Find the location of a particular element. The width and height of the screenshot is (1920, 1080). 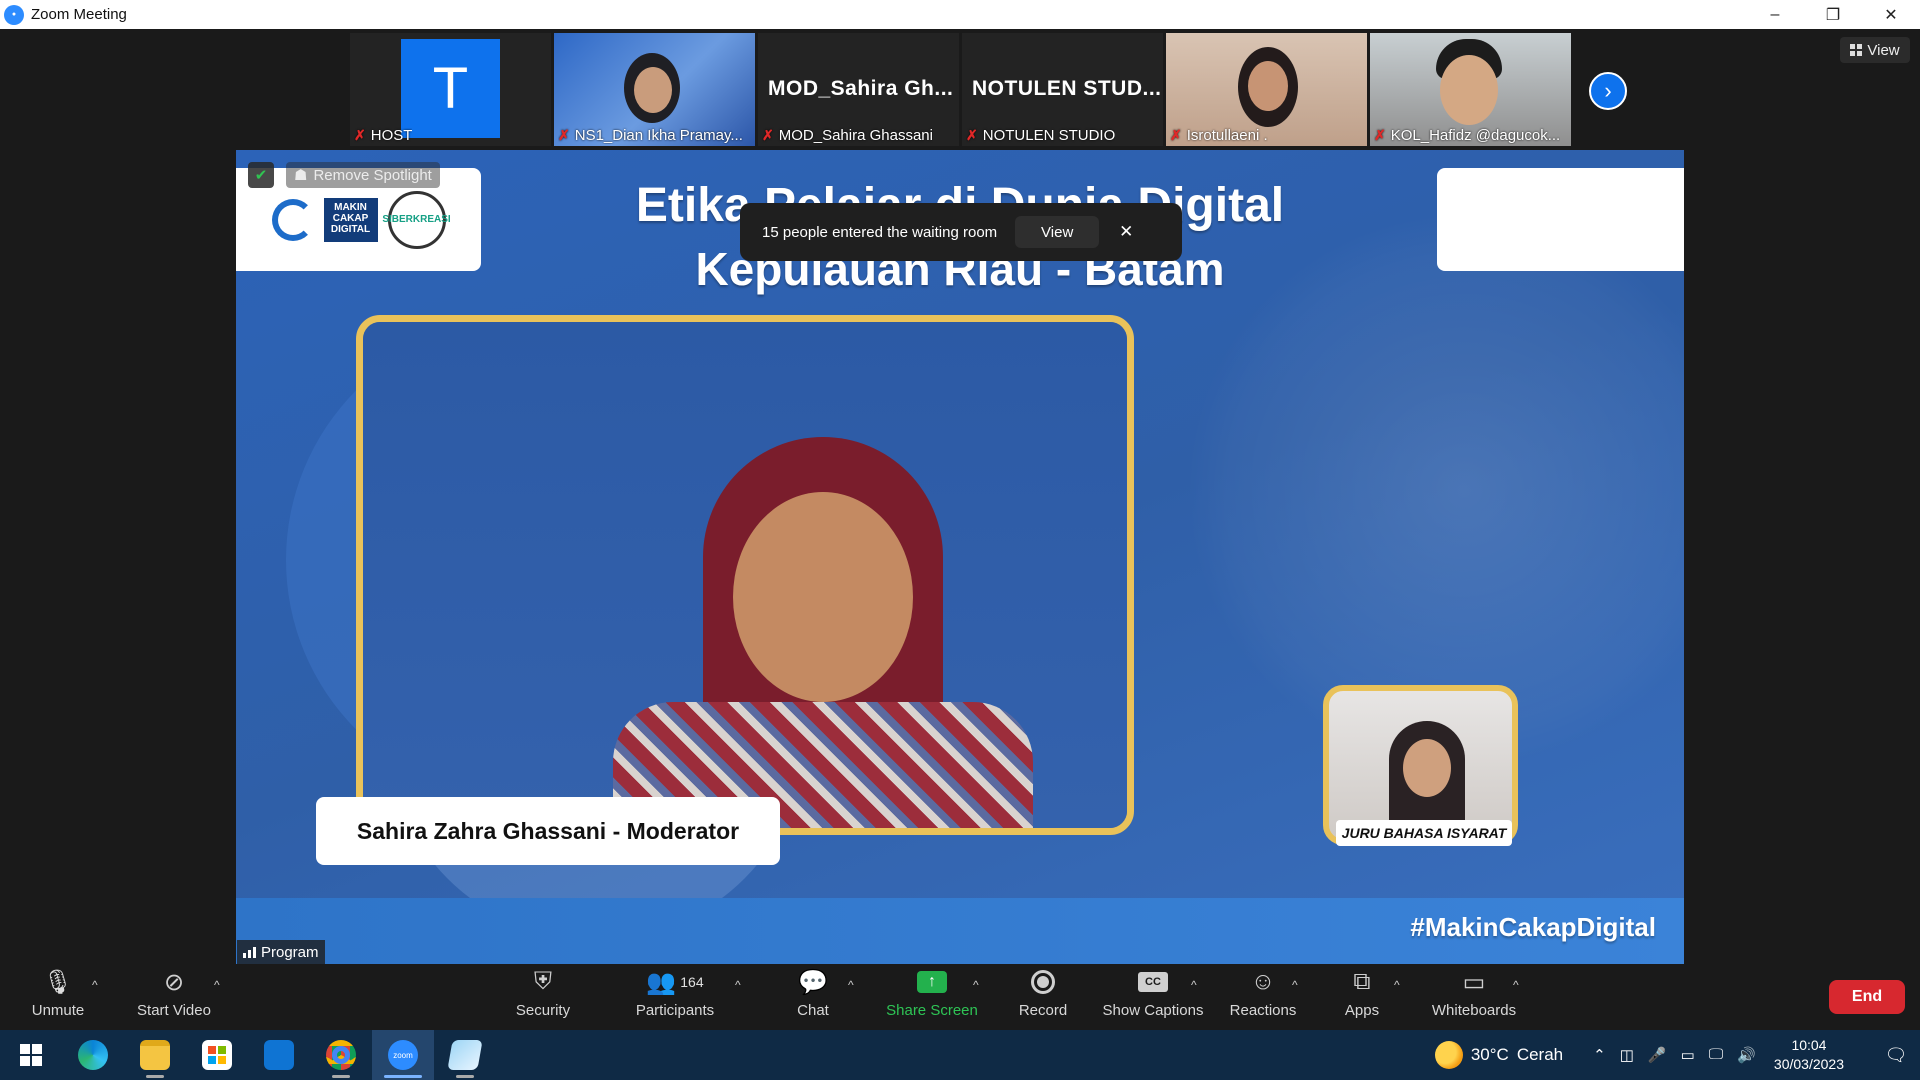

taskbar-zoom: zoom is located at coordinates (403, 1055).